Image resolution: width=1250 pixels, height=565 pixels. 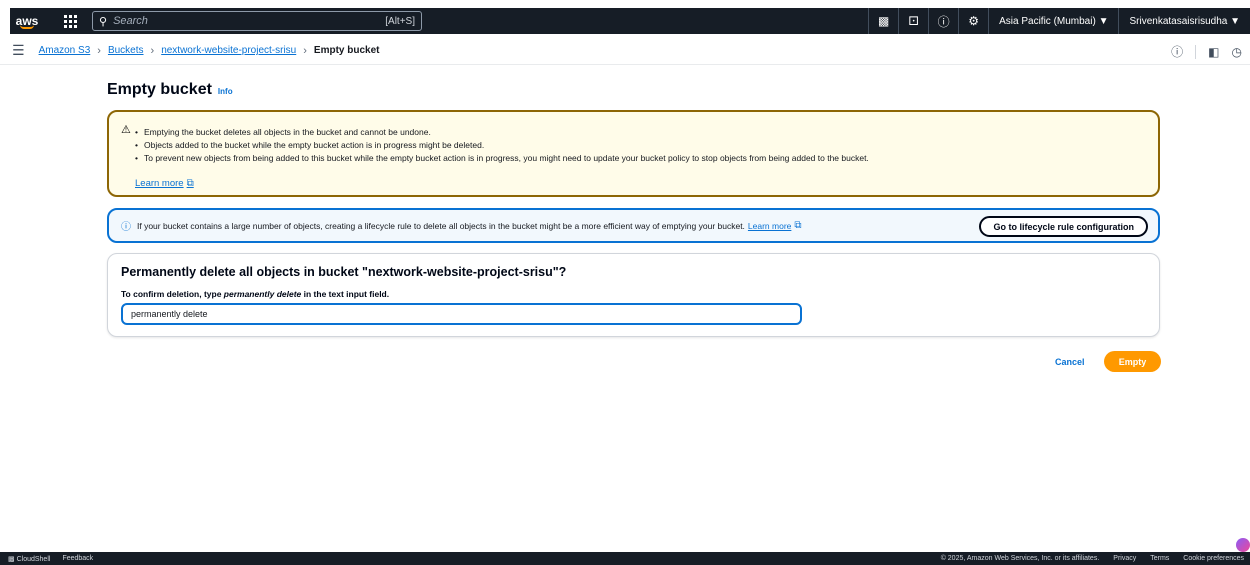 I want to click on info-icon: ⓘ, so click(x=126, y=227).